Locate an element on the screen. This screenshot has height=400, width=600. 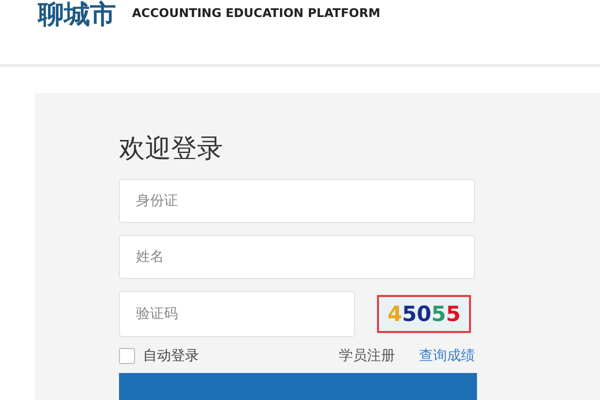
input-field: 身份证 is located at coordinates (297, 201).